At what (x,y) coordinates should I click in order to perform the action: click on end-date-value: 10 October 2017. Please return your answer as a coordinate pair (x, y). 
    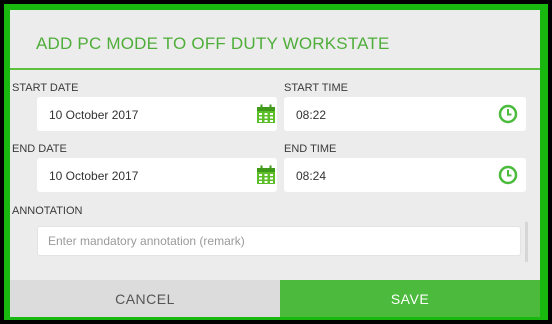
    Looking at the image, I should click on (94, 176).